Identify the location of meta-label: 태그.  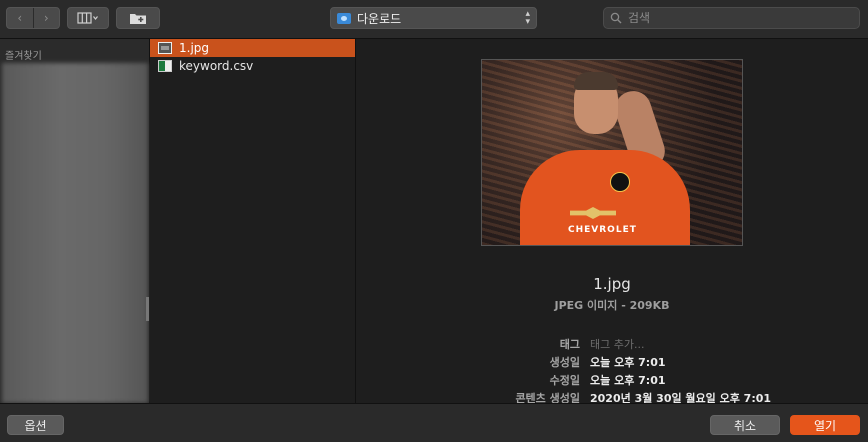
(569, 344).